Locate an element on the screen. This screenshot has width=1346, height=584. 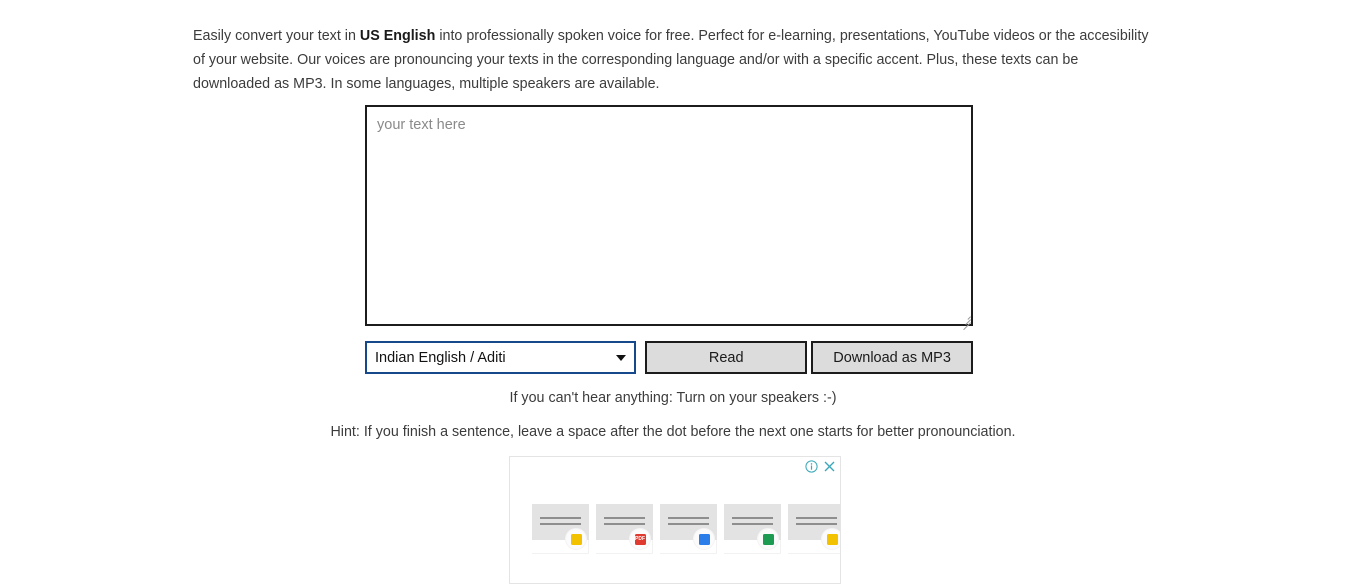
ad-card: PDF is located at coordinates (624, 529).